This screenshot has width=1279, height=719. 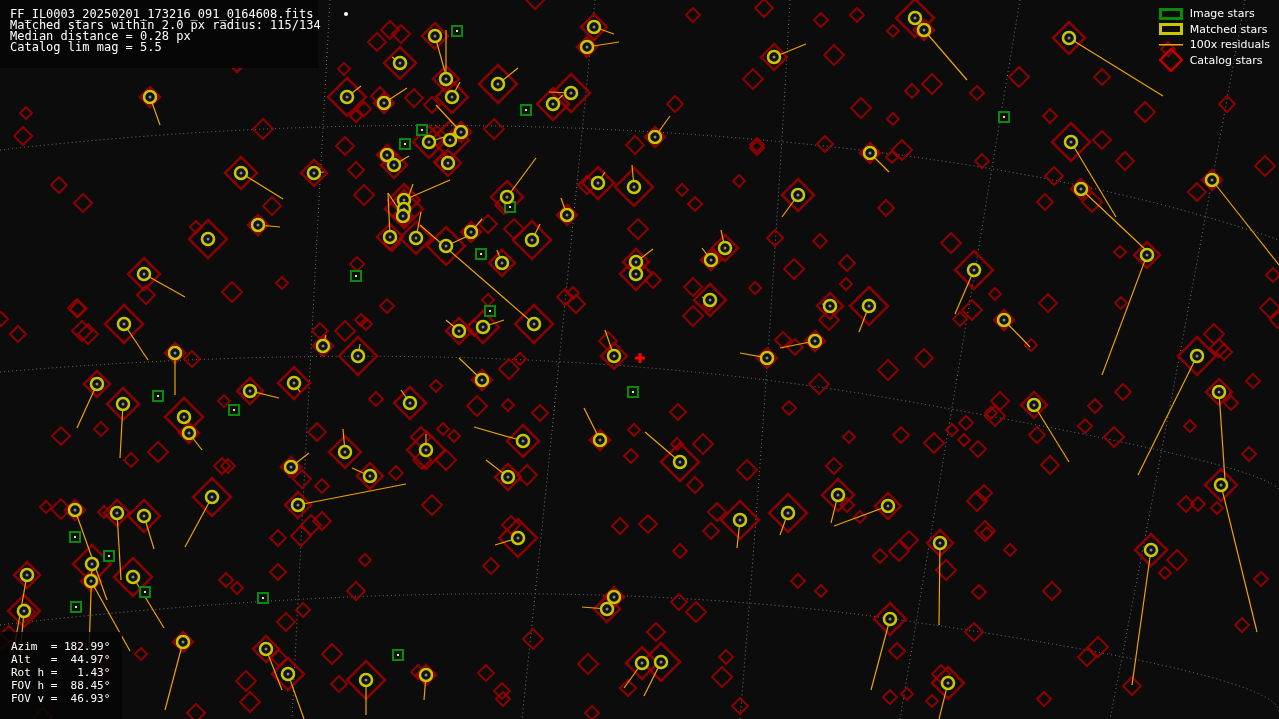 I want to click on pointing-text: Rot h = 1.43°, so click(x=61, y=672).